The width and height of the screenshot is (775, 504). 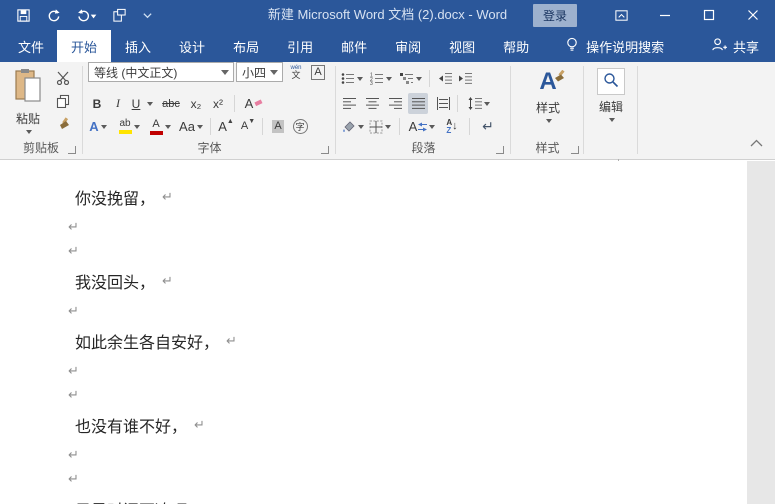 What do you see at coordinates (380, 126) in the screenshot?
I see `borders-button` at bounding box center [380, 126].